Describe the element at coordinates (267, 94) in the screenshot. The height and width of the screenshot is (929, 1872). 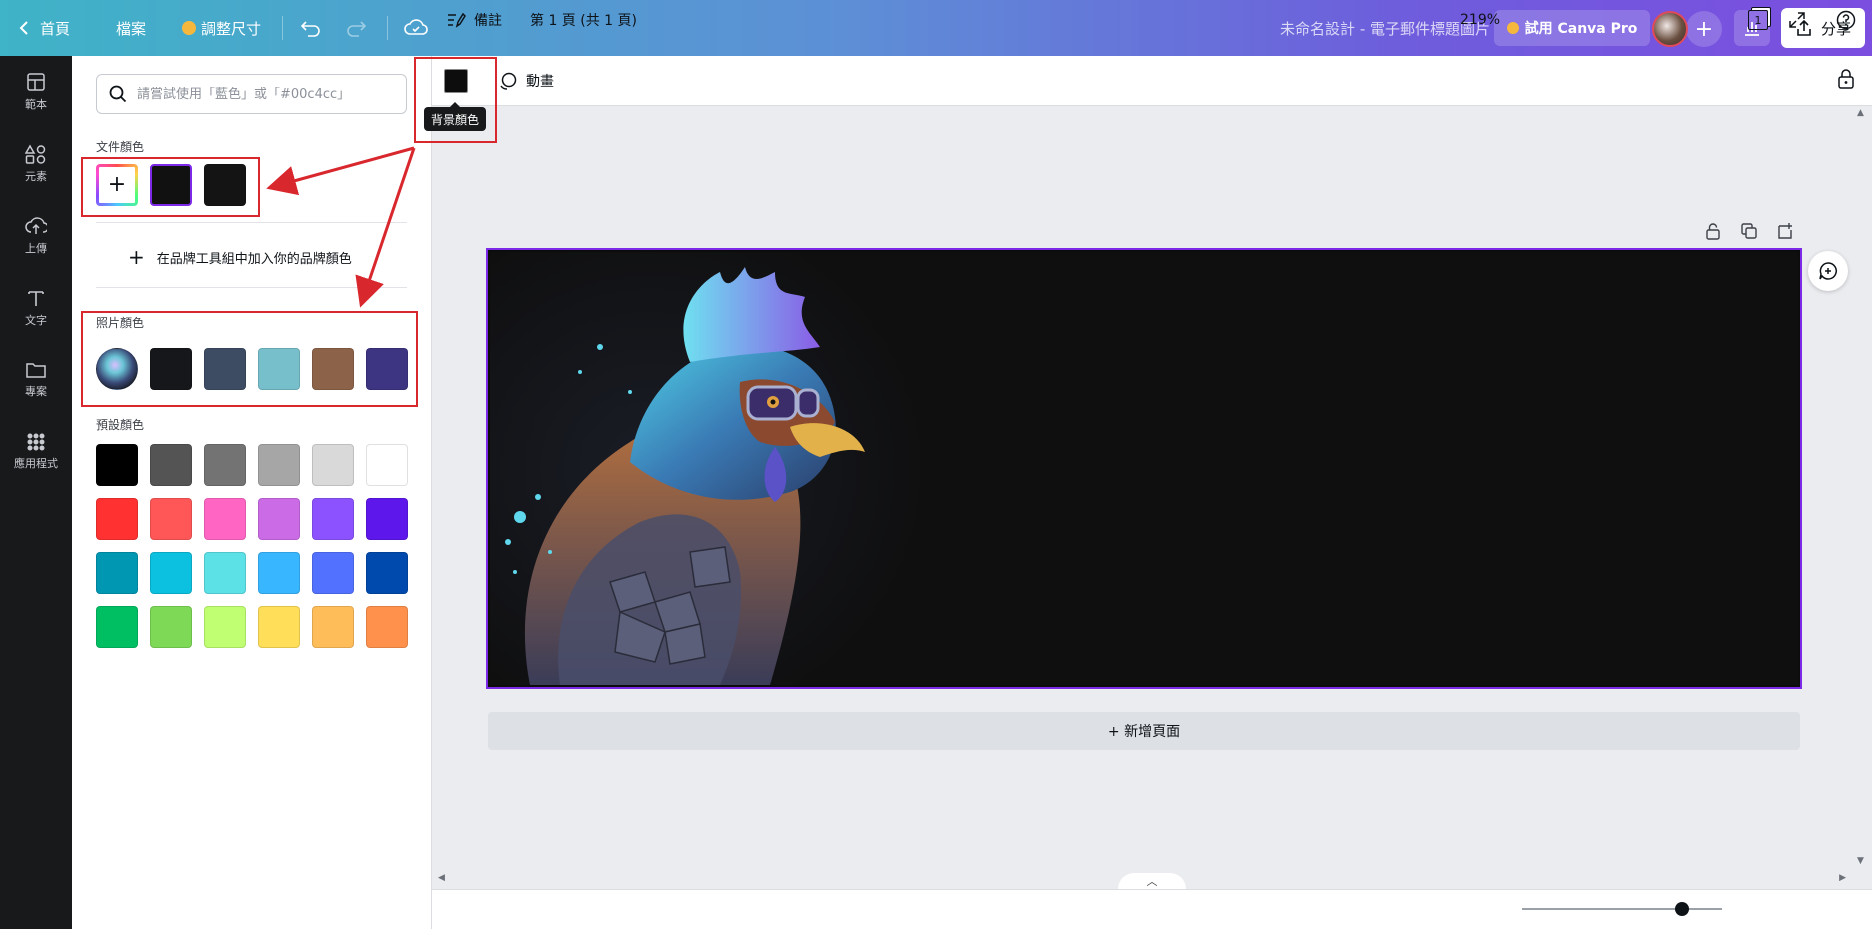
I see `color-search-input` at that location.